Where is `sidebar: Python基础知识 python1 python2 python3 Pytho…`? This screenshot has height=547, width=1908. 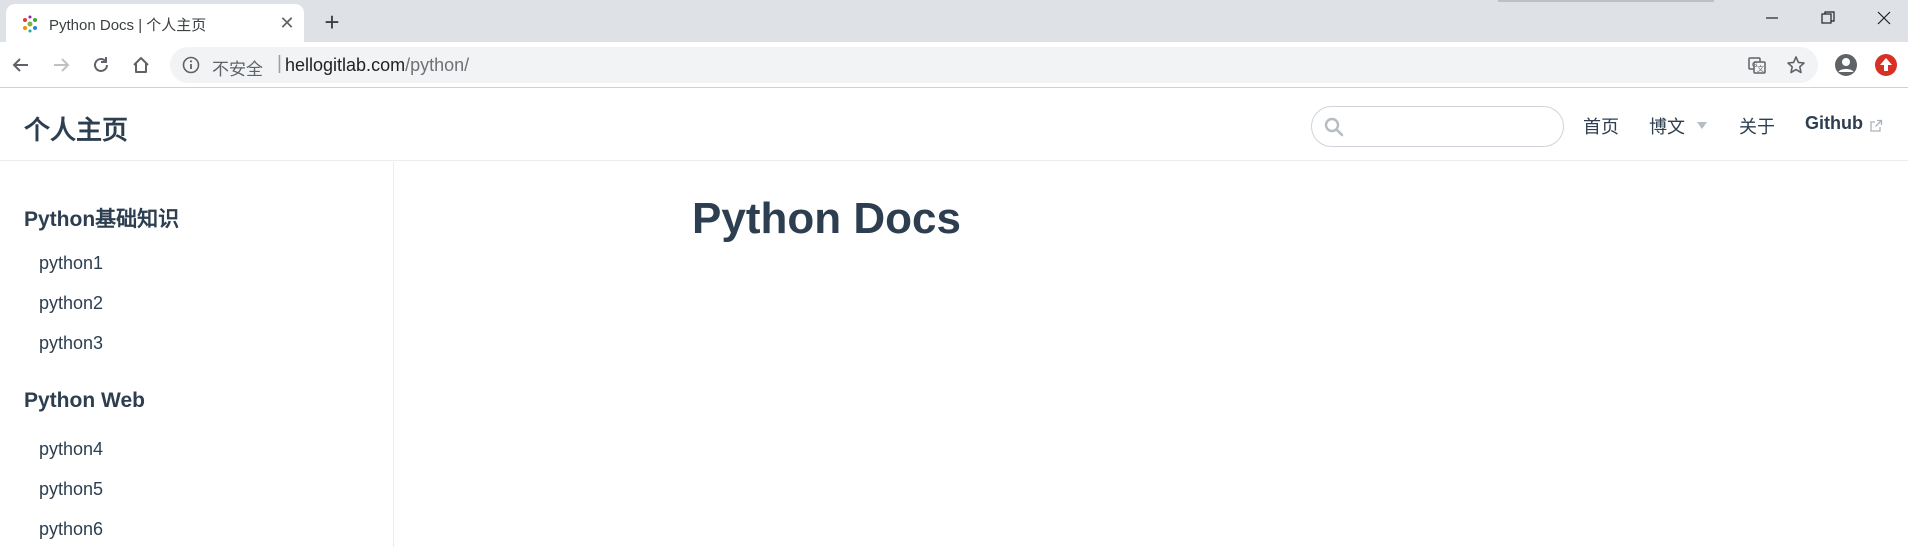
sidebar: Python基础知识 python1 python2 python3 Pytho… is located at coordinates (197, 354).